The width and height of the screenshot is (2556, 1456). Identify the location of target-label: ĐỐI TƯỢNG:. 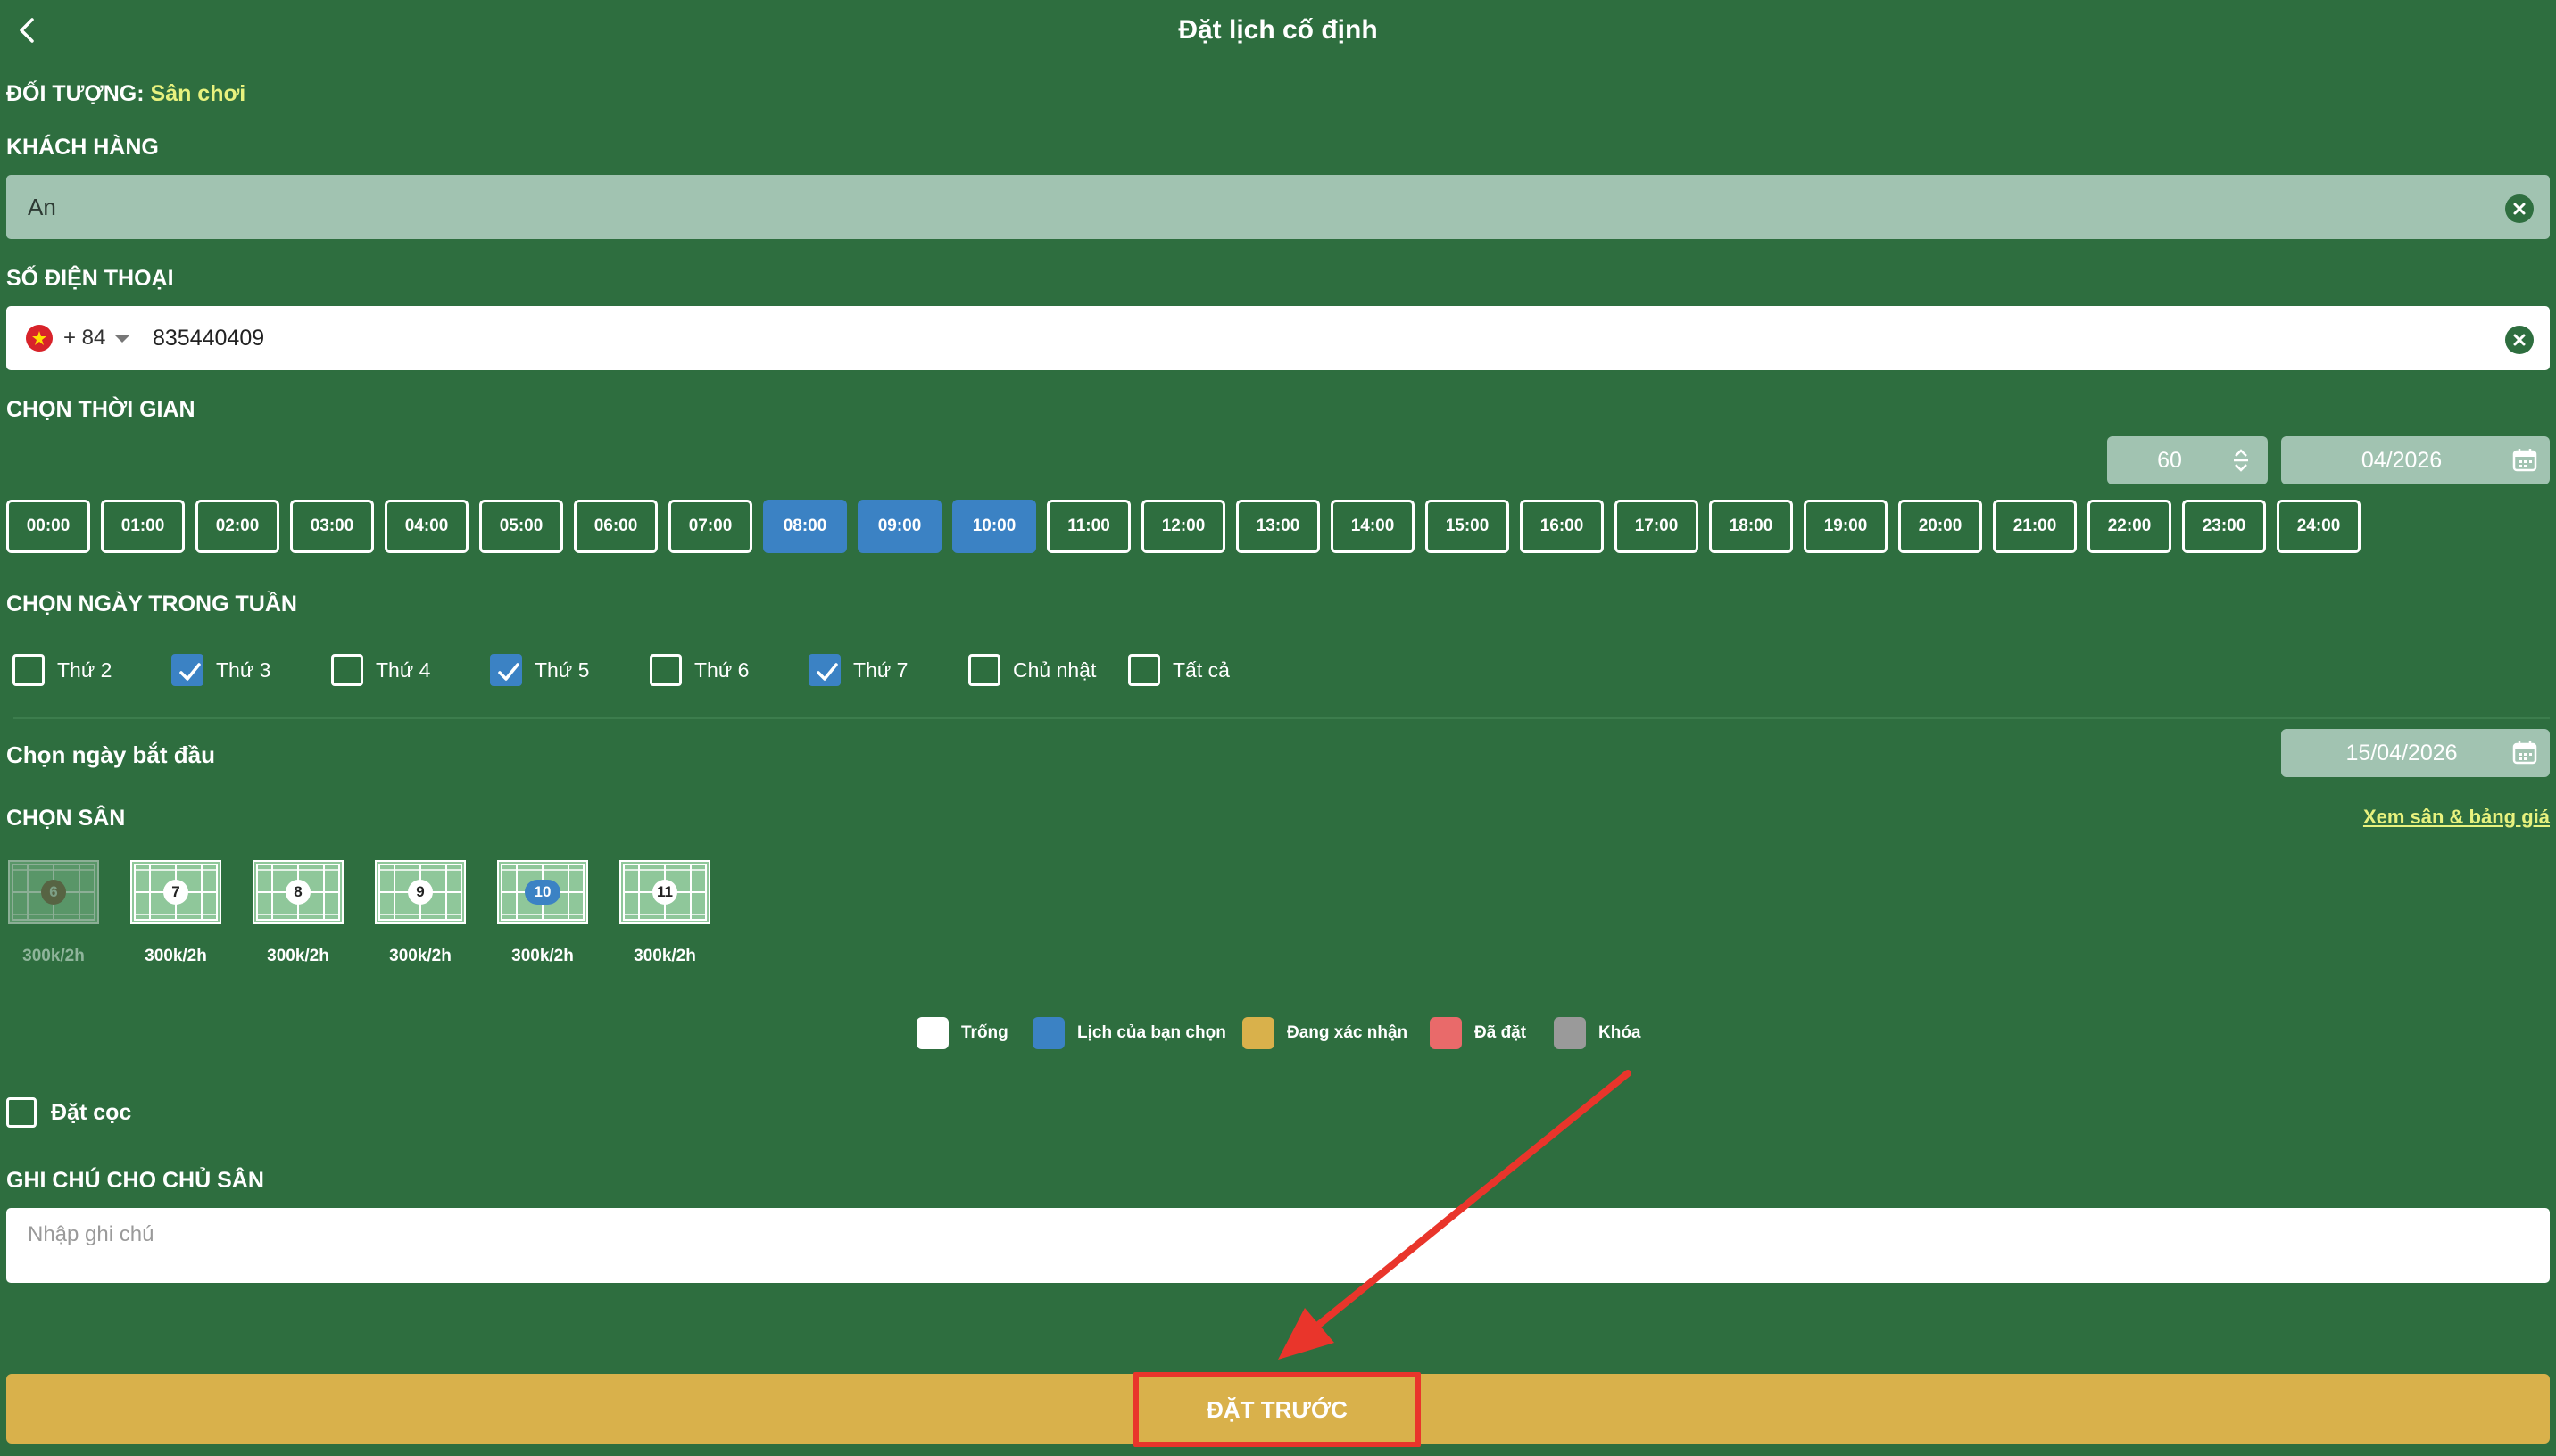
(75, 94).